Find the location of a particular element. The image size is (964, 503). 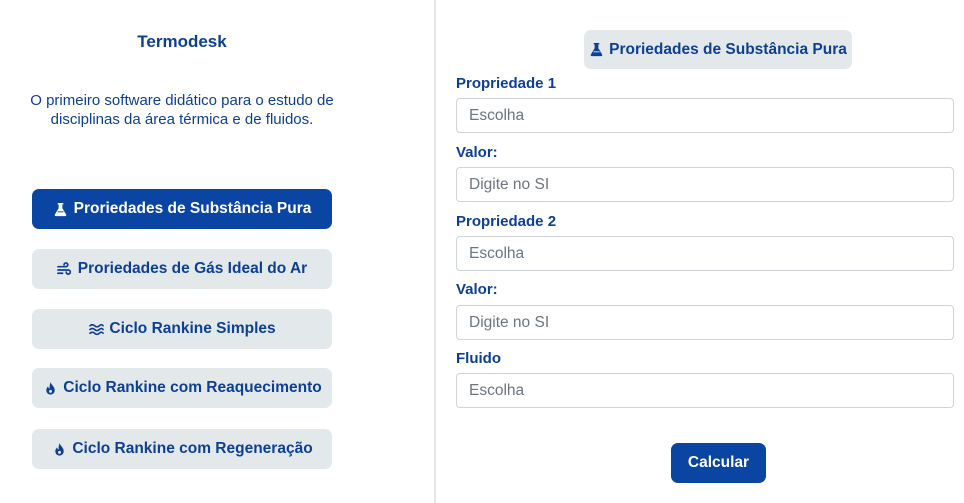

label-propriedade-1: Propriedade 1 is located at coordinates (506, 83).